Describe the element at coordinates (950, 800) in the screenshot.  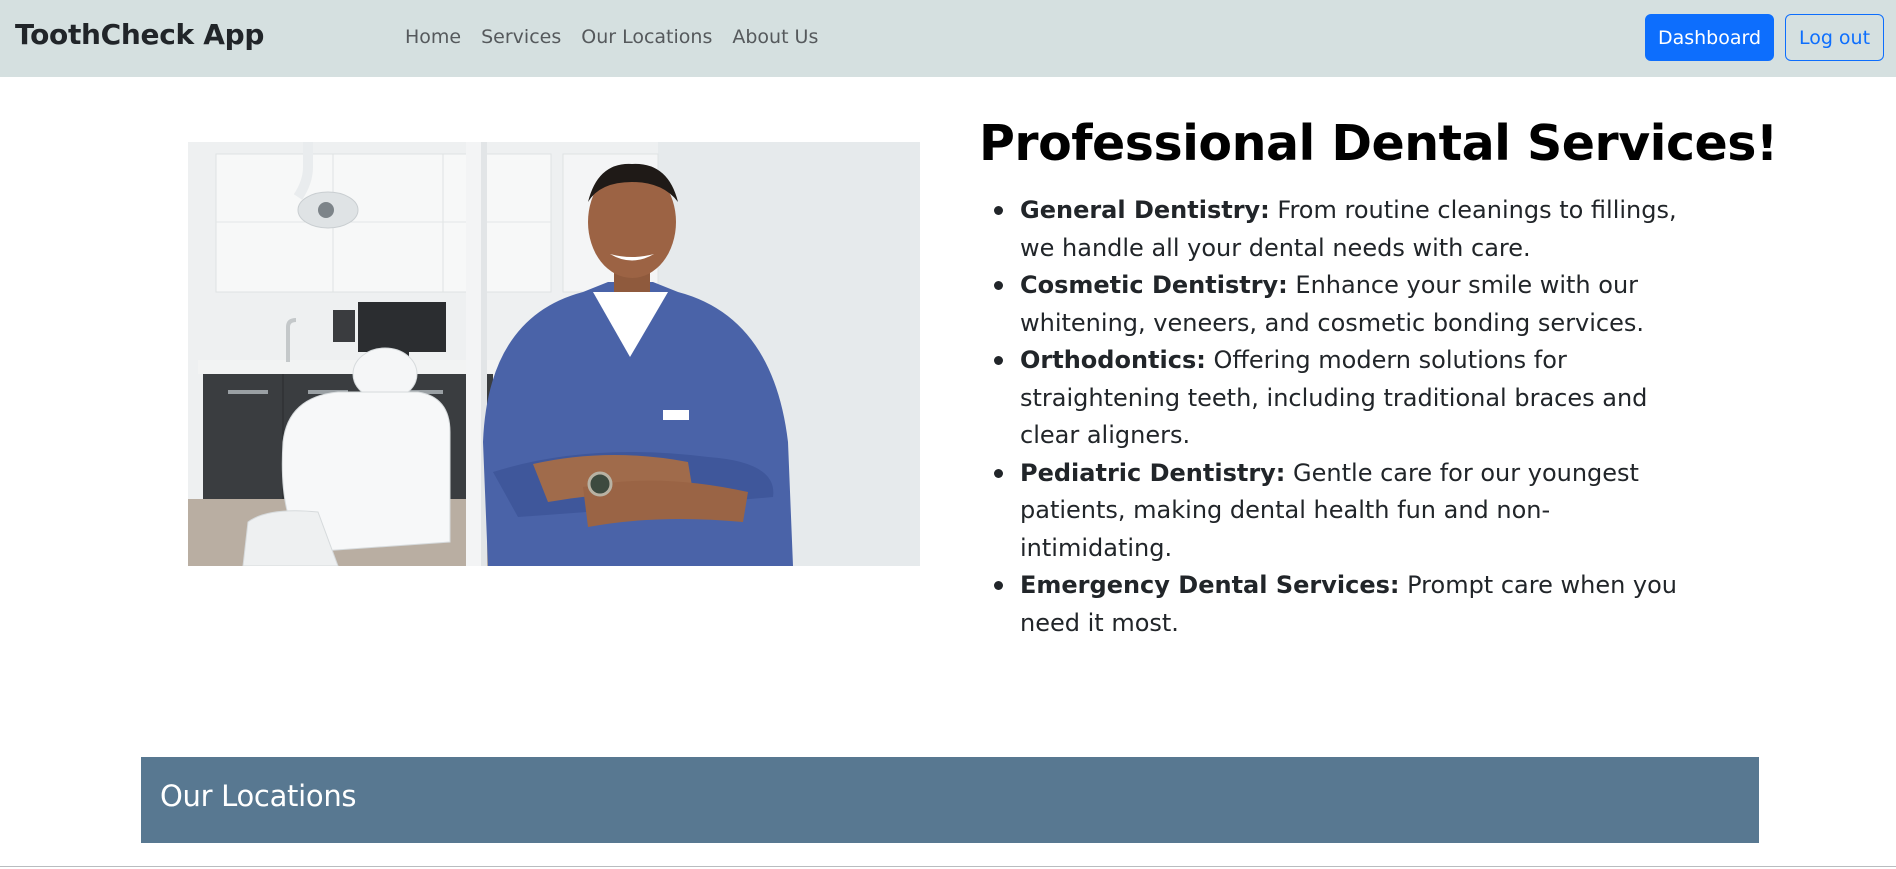
I see `locations-section-header: Our Locations` at that location.